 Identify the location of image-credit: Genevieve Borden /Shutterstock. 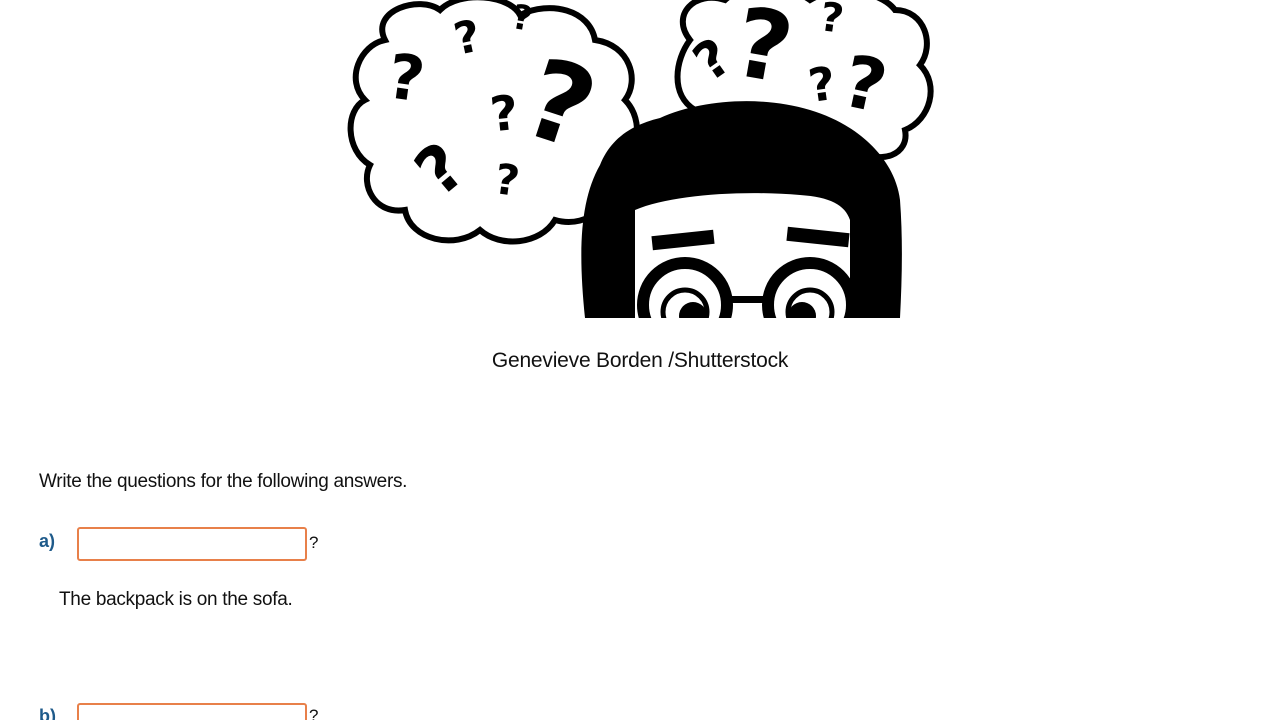
(640, 360).